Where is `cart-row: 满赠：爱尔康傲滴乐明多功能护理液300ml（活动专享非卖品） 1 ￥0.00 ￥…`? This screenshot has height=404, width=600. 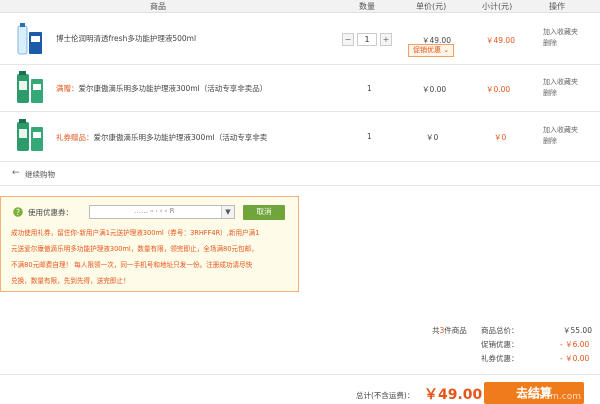
cart-row: 满赠：爱尔康傲滴乐明多功能护理液300ml（活动专享非卖品） 1 ￥0.00 ￥… is located at coordinates (300, 88).